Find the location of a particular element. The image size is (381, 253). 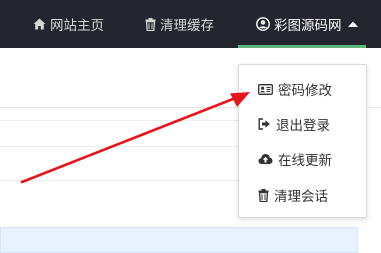

nav-clear-cache-link: 清理缓存 is located at coordinates (179, 24).